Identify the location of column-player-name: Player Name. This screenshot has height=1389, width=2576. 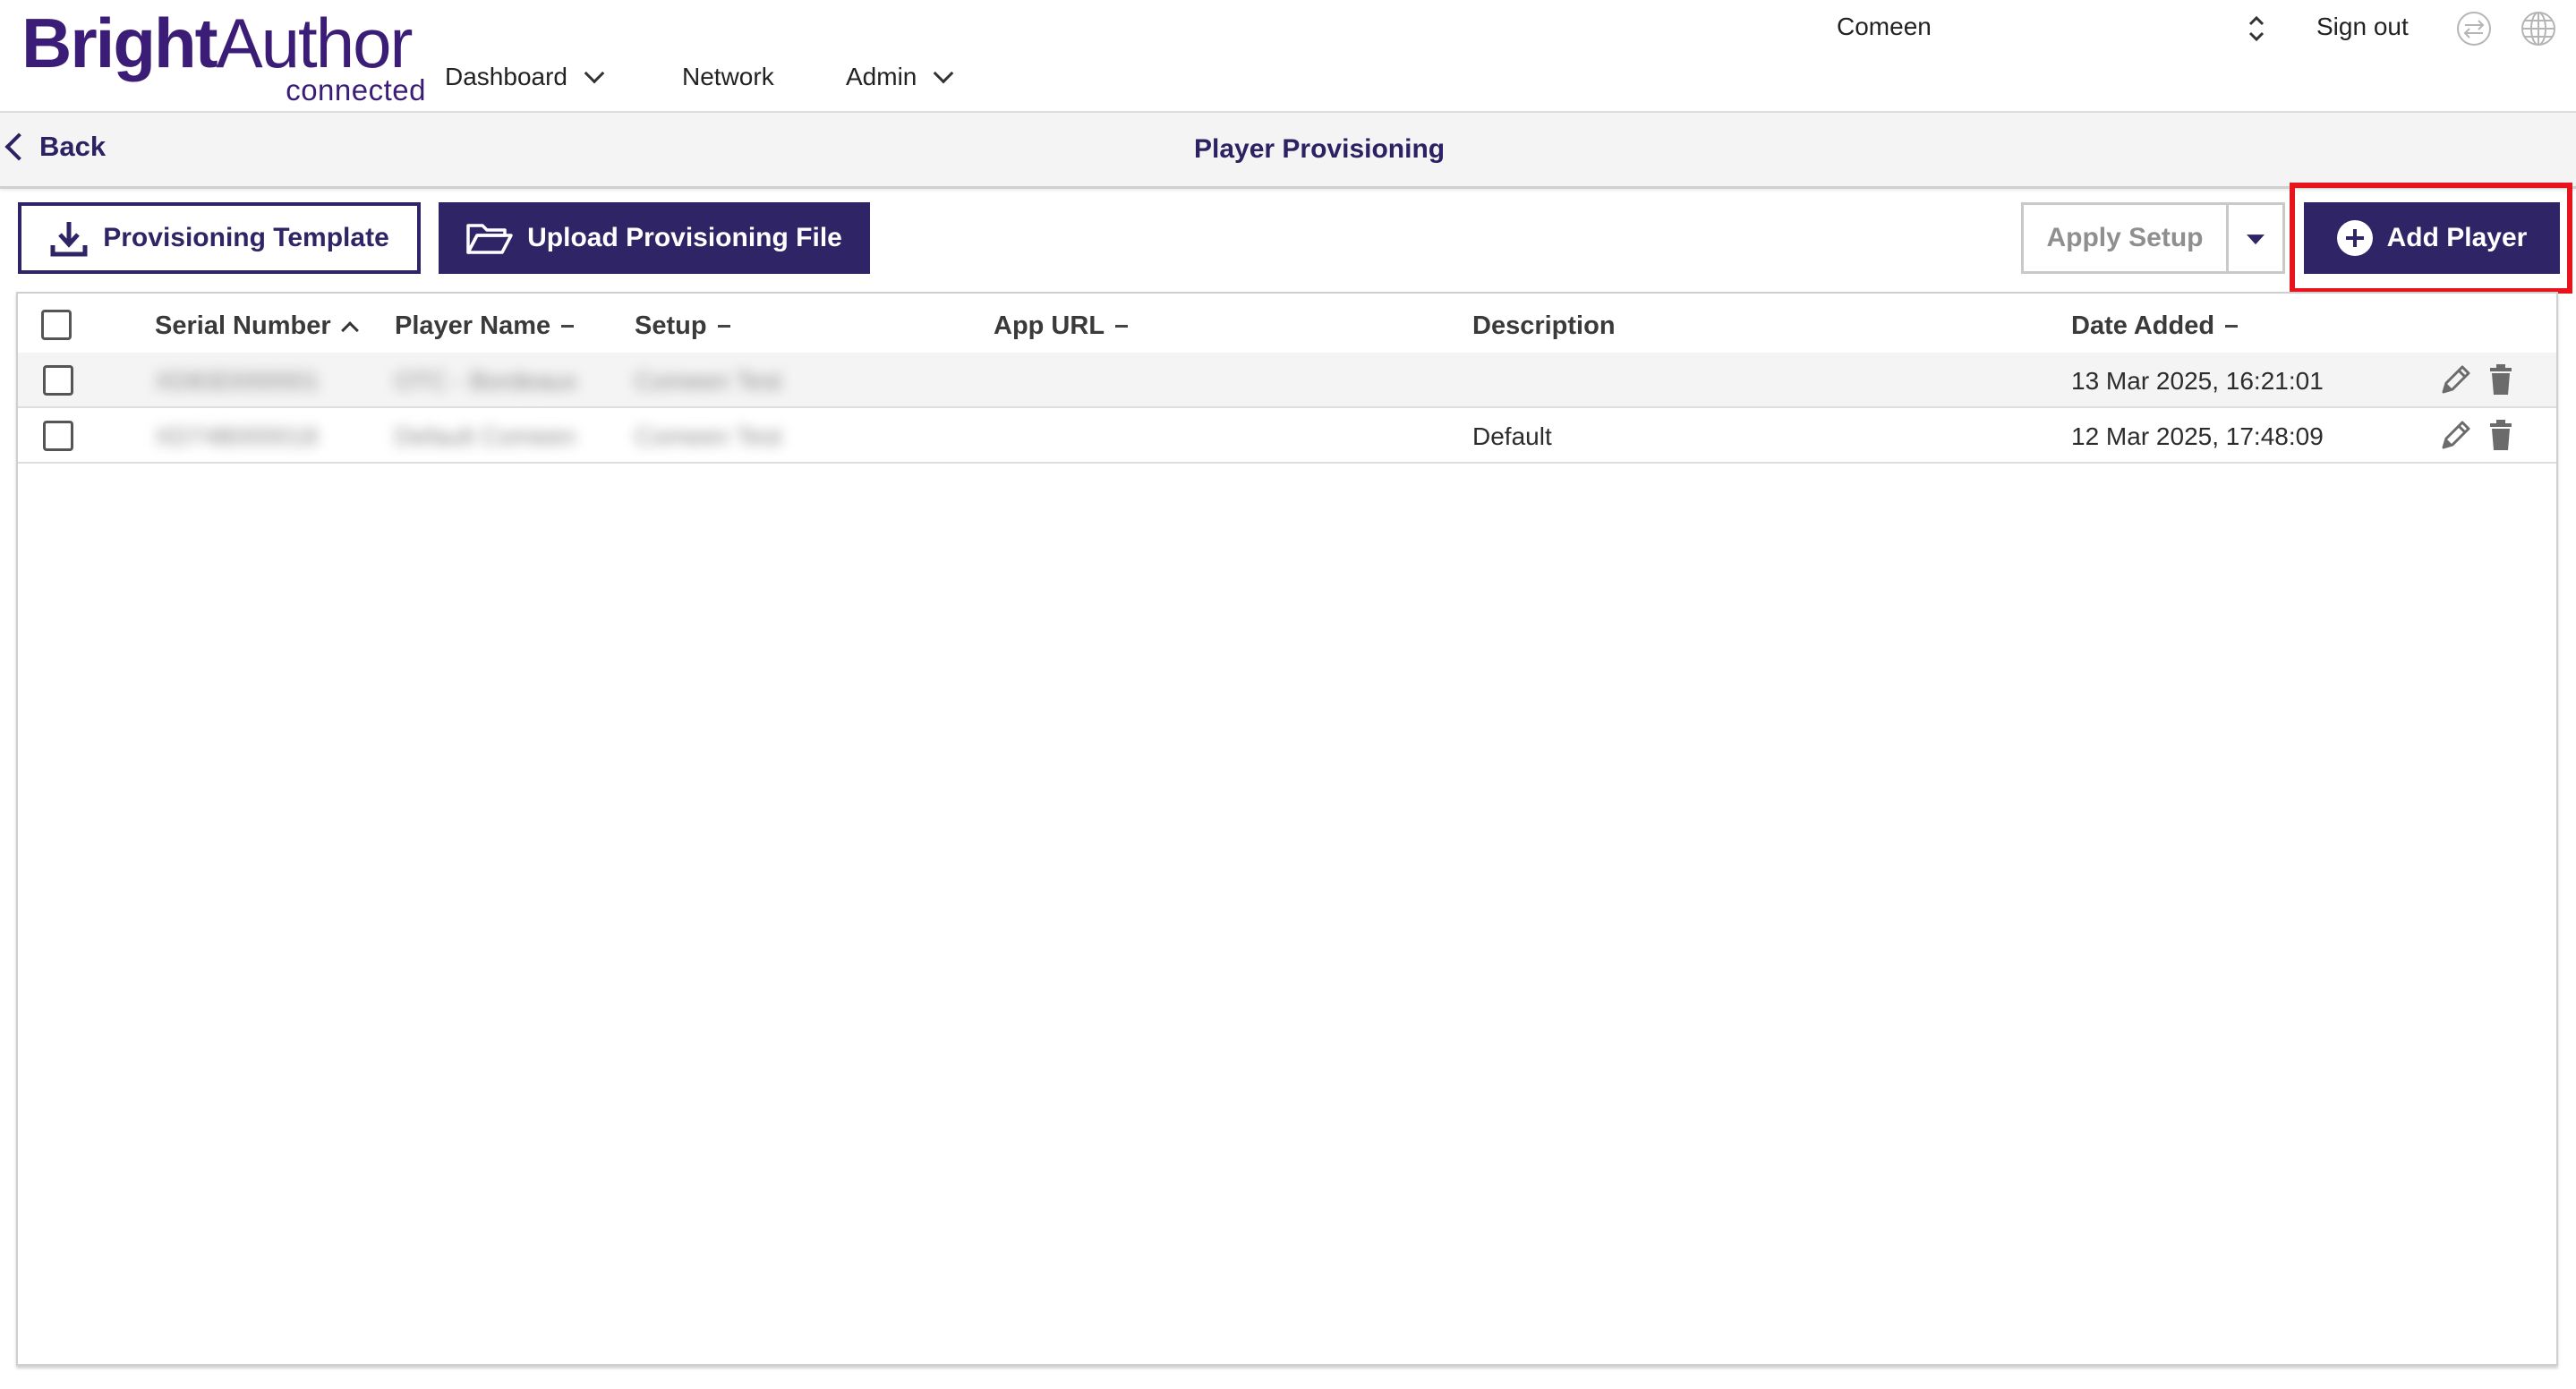
(485, 326).